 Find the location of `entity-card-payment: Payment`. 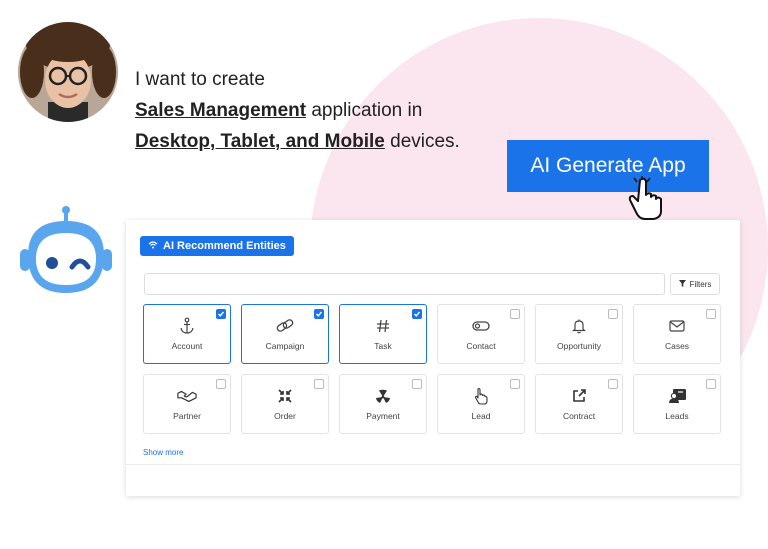

entity-card-payment: Payment is located at coordinates (383, 404).